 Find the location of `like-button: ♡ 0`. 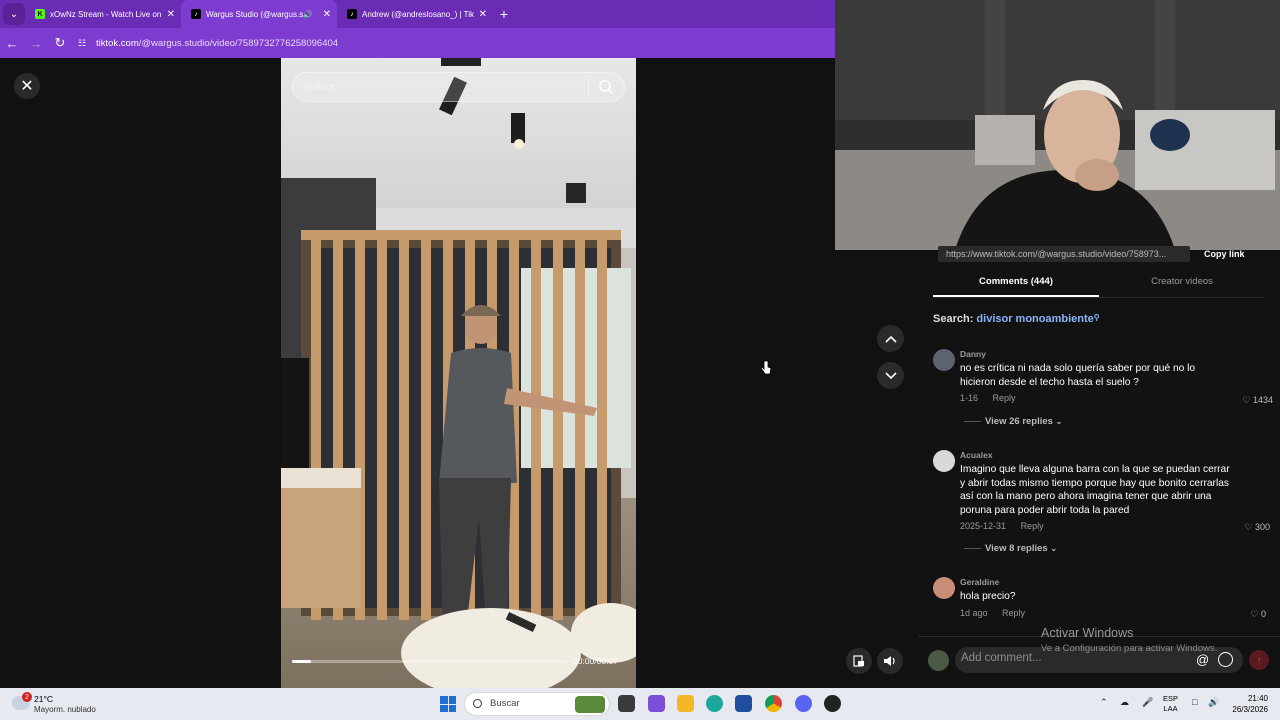

like-button: ♡ 0 is located at coordinates (1258, 614).